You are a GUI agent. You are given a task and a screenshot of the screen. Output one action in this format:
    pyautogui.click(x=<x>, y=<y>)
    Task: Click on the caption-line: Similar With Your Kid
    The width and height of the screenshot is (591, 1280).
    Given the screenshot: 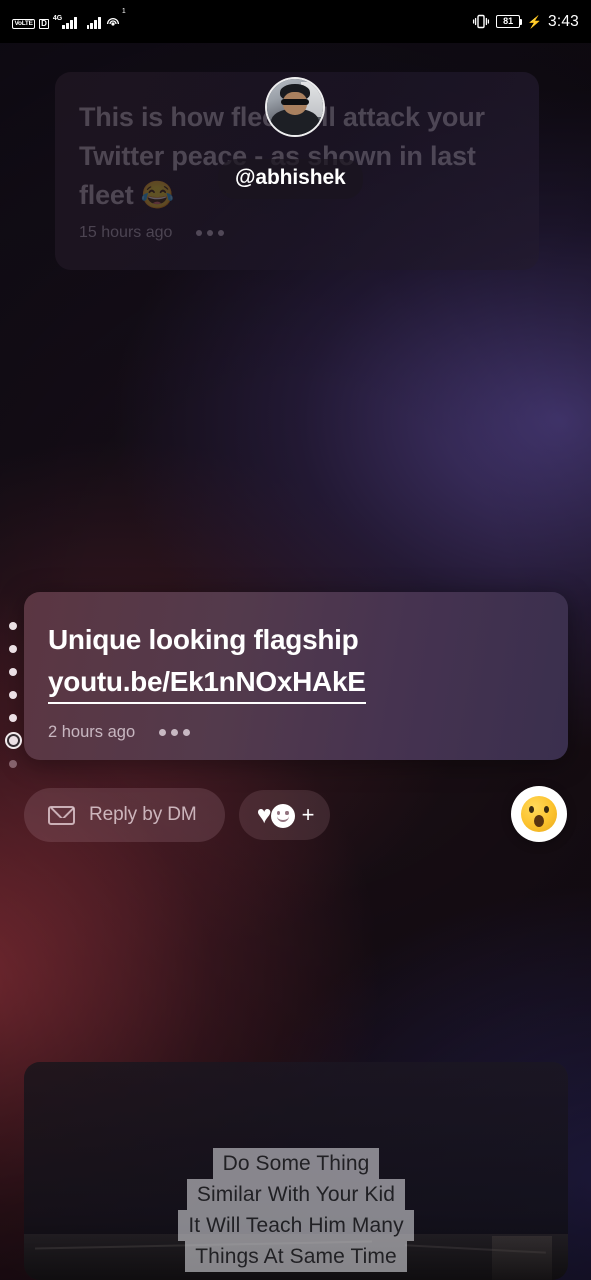 What is the action you would take?
    pyautogui.click(x=296, y=1194)
    